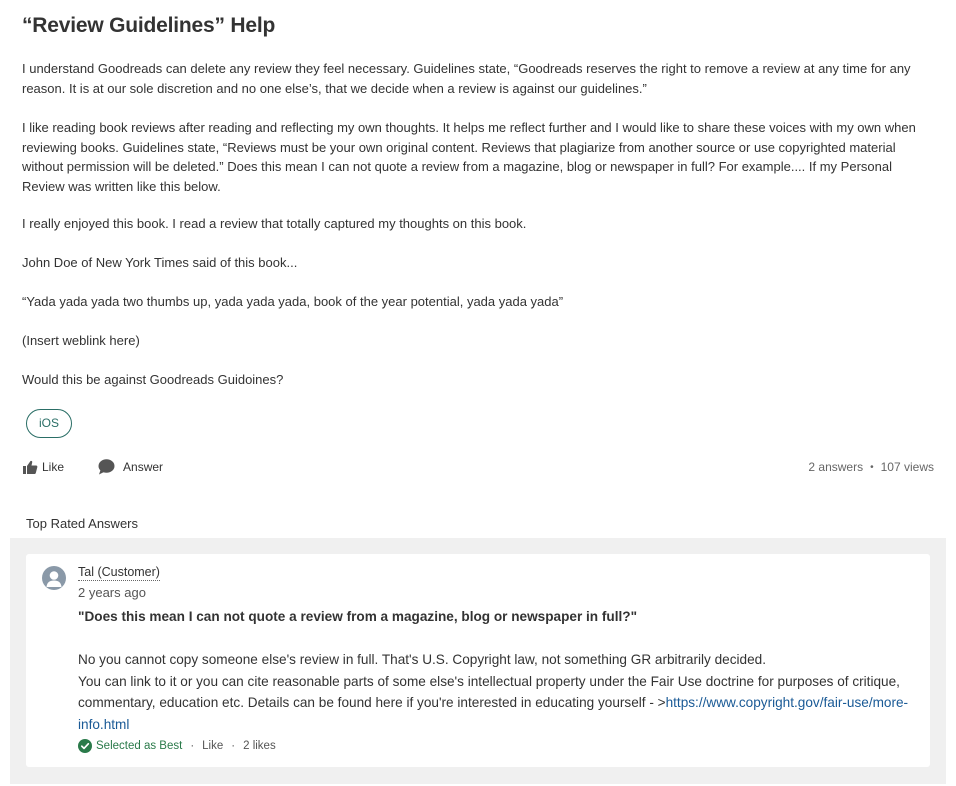  Describe the element at coordinates (54, 578) in the screenshot. I see `user-avatar-icon` at that location.